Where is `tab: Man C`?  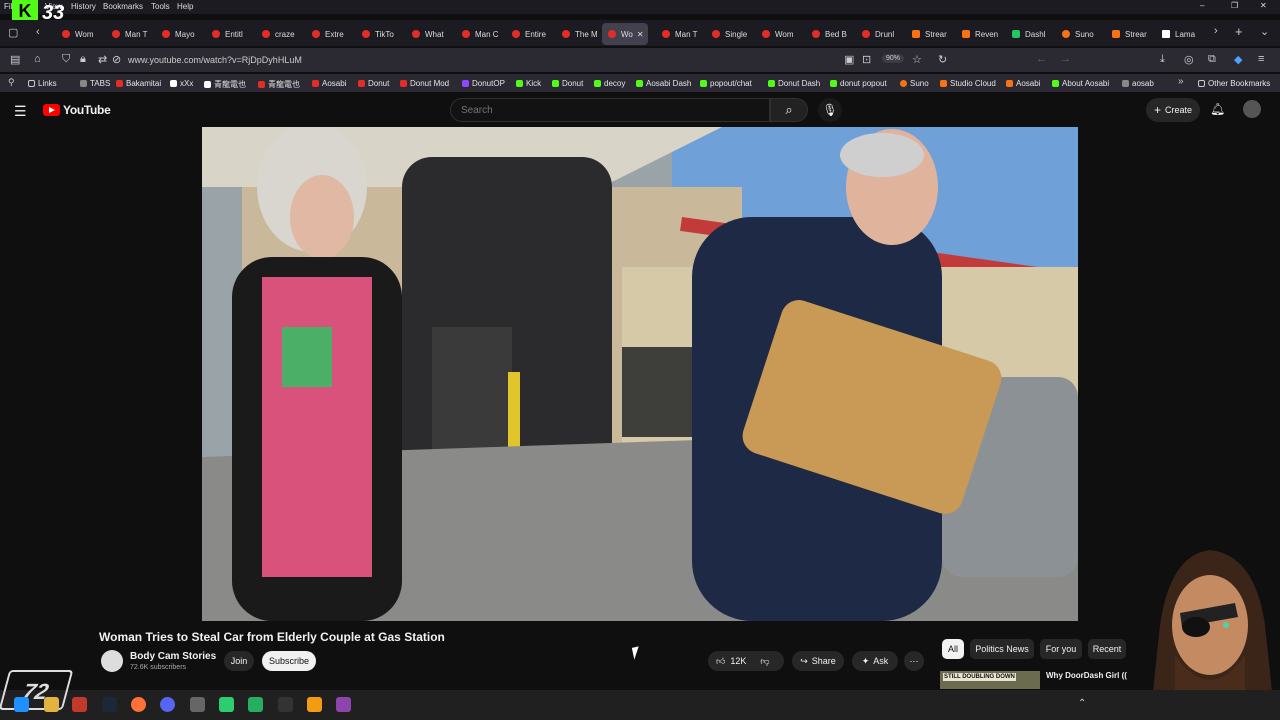
tab: Man C is located at coordinates (481, 34).